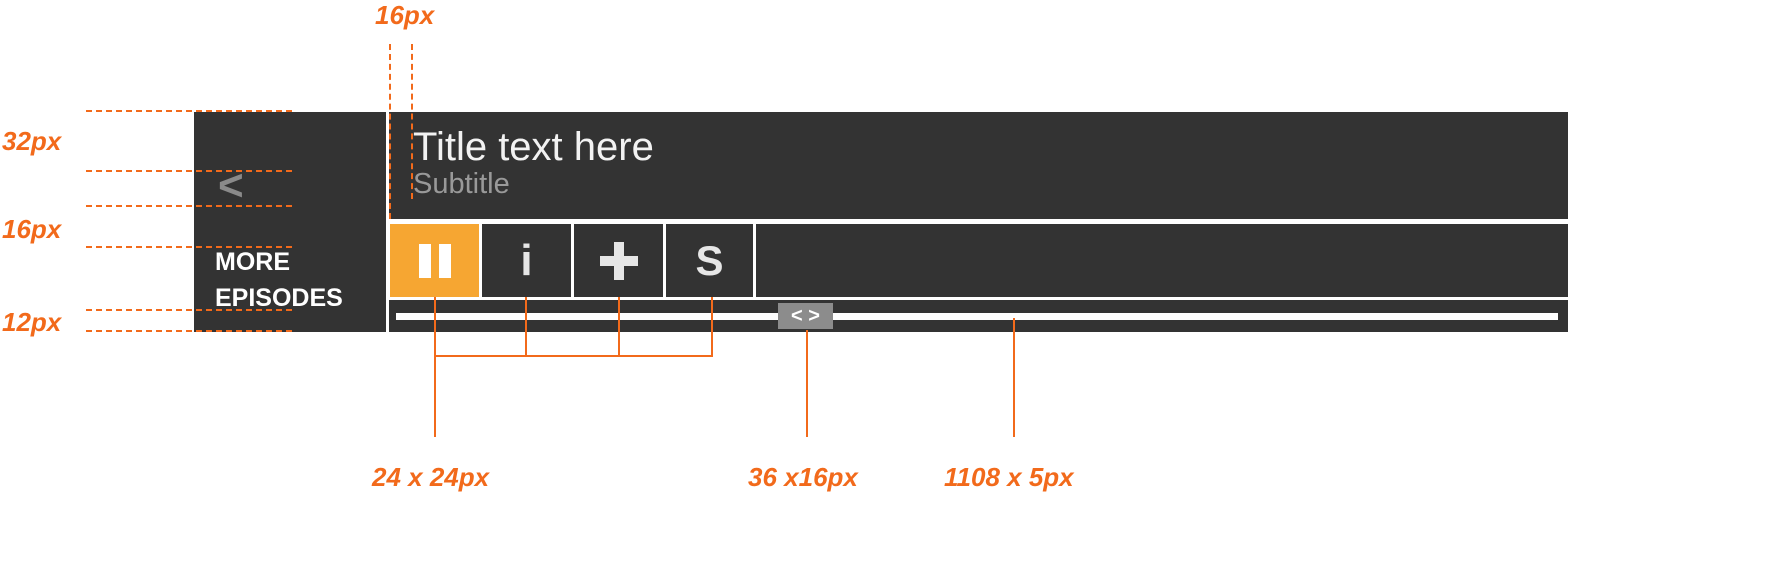 The image size is (1788, 566). Describe the element at coordinates (279, 280) in the screenshot. I see `more-episodes-label: MORE EPISODES` at that location.